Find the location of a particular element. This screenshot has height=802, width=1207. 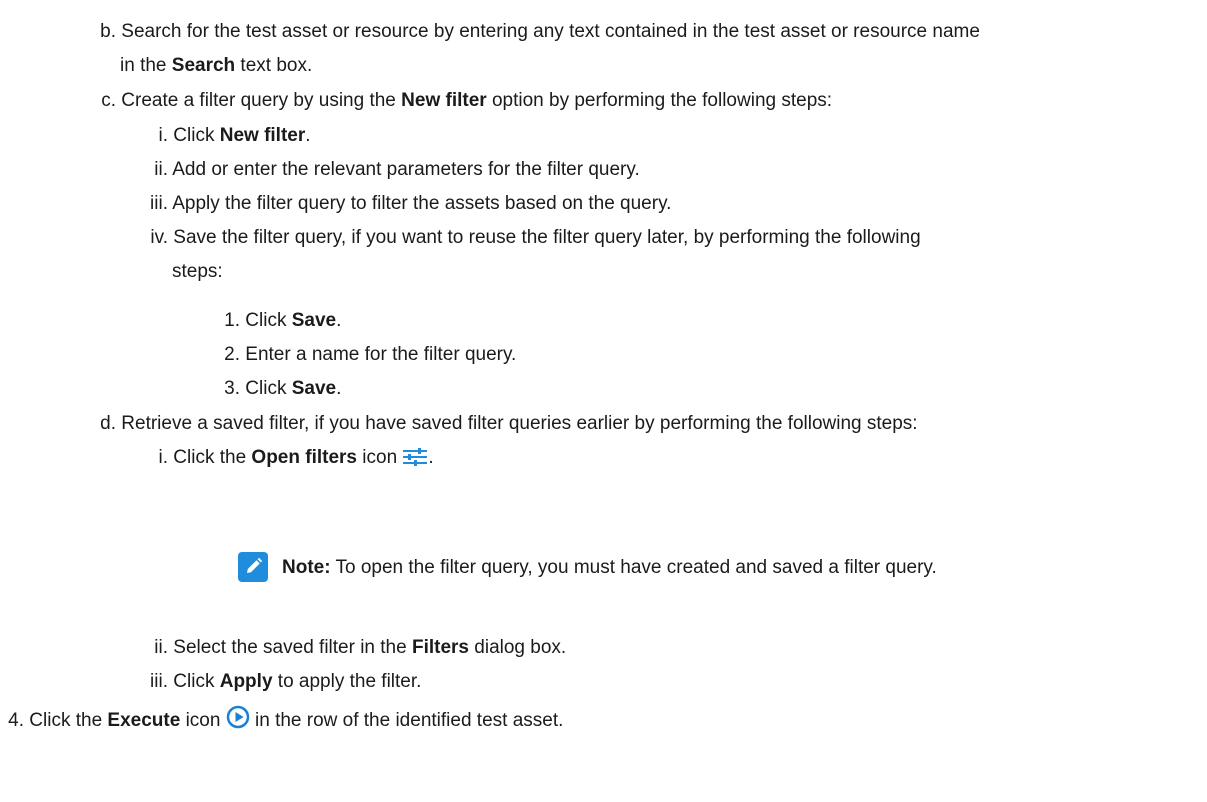

step-d-i: i. Click the Open filters icon . is located at coordinates (277, 459).